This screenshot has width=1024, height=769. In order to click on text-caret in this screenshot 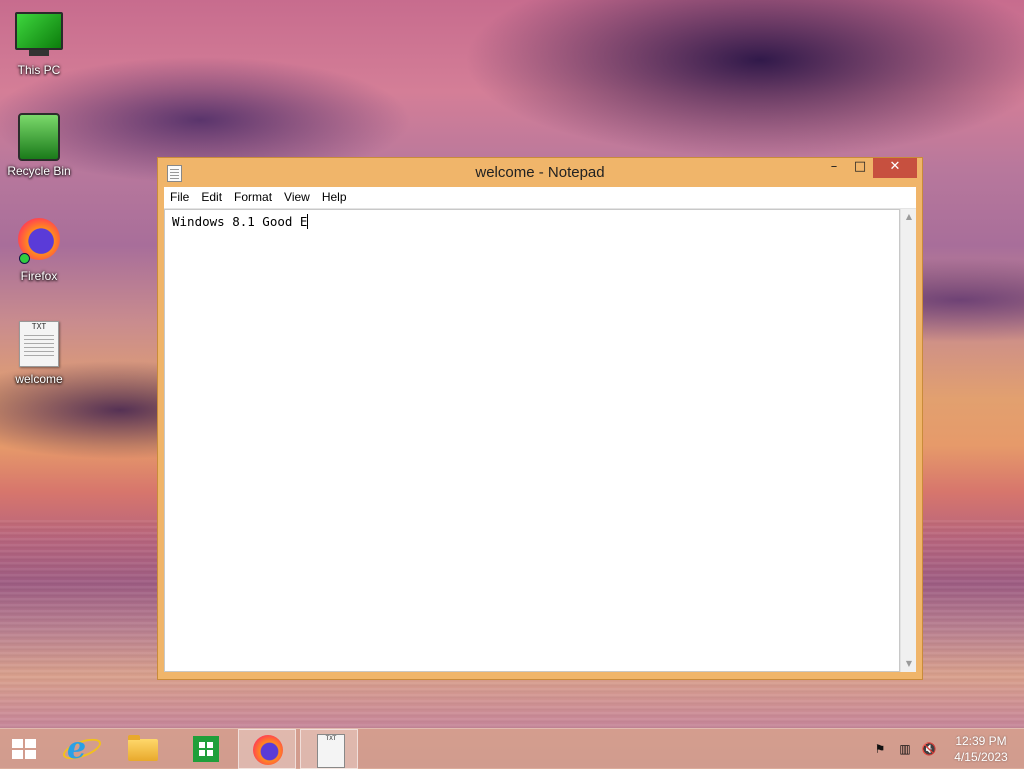, I will do `click(308, 221)`.